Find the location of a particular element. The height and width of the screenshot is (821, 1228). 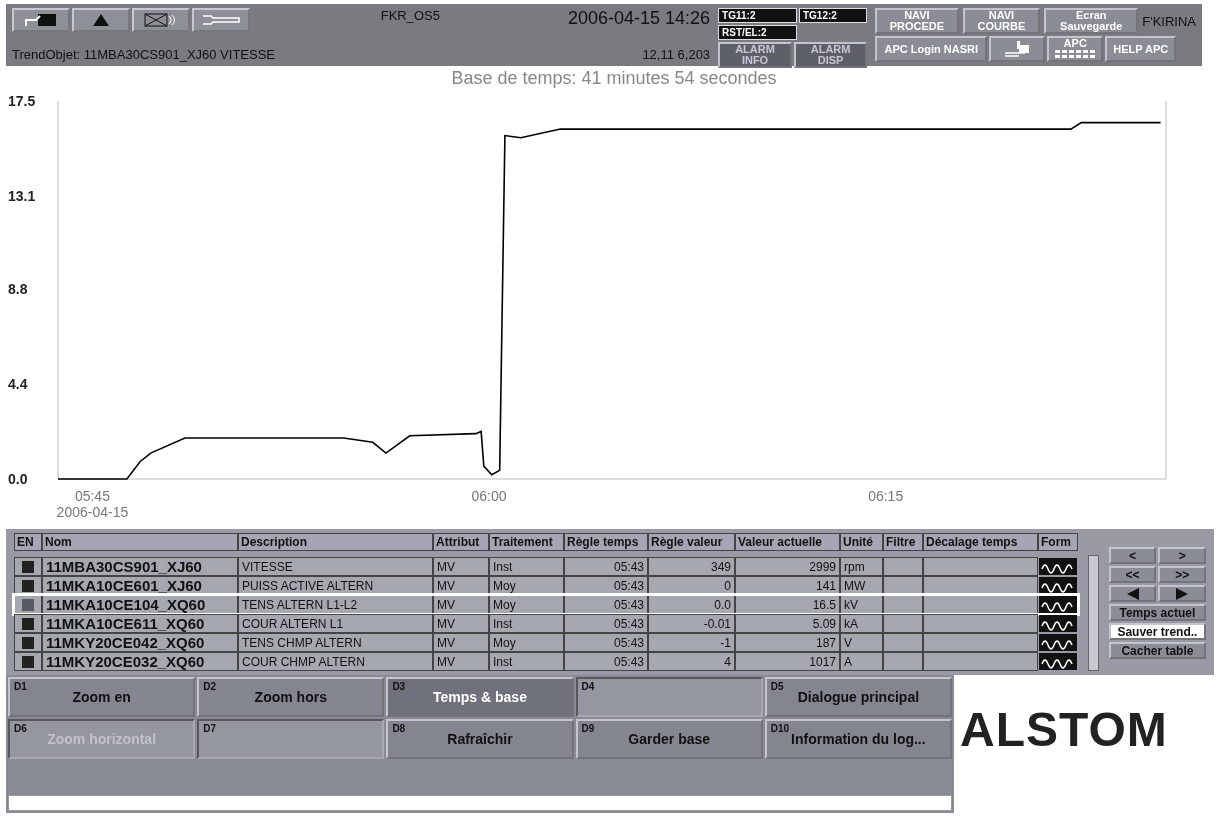

column-header: Form is located at coordinates (1058, 542).